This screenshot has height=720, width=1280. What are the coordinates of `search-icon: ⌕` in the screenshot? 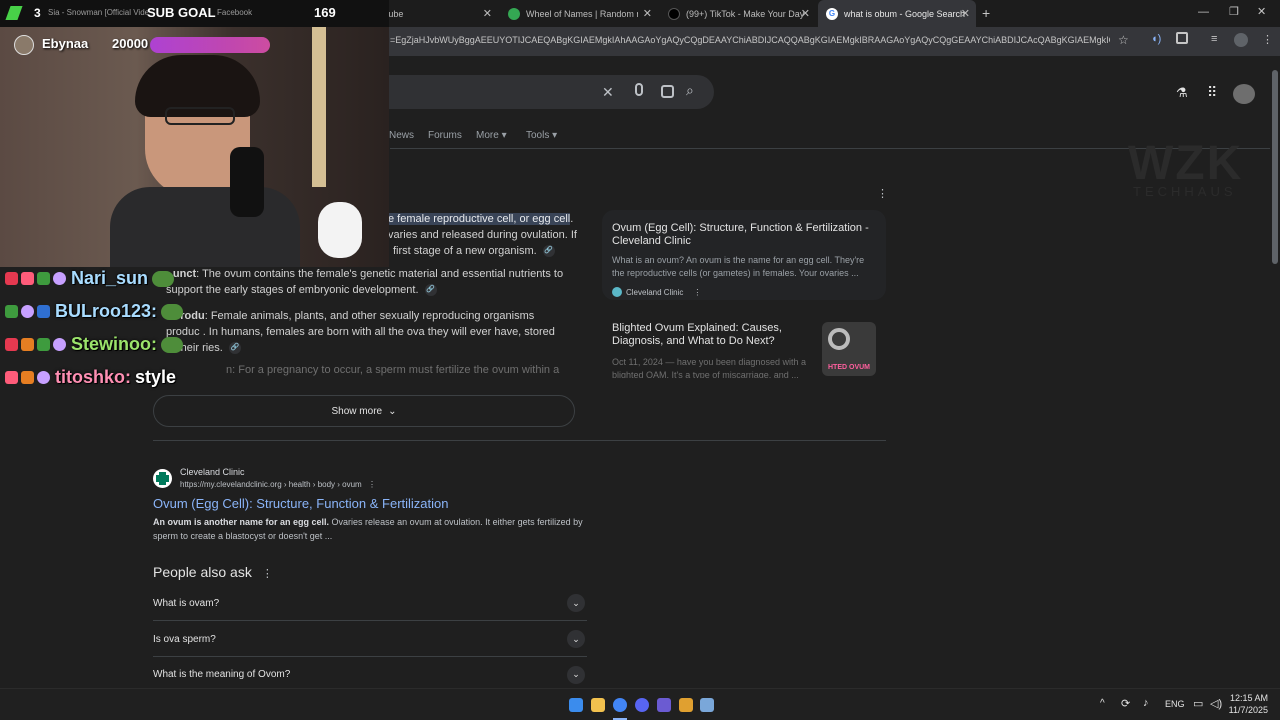 It's located at (690, 90).